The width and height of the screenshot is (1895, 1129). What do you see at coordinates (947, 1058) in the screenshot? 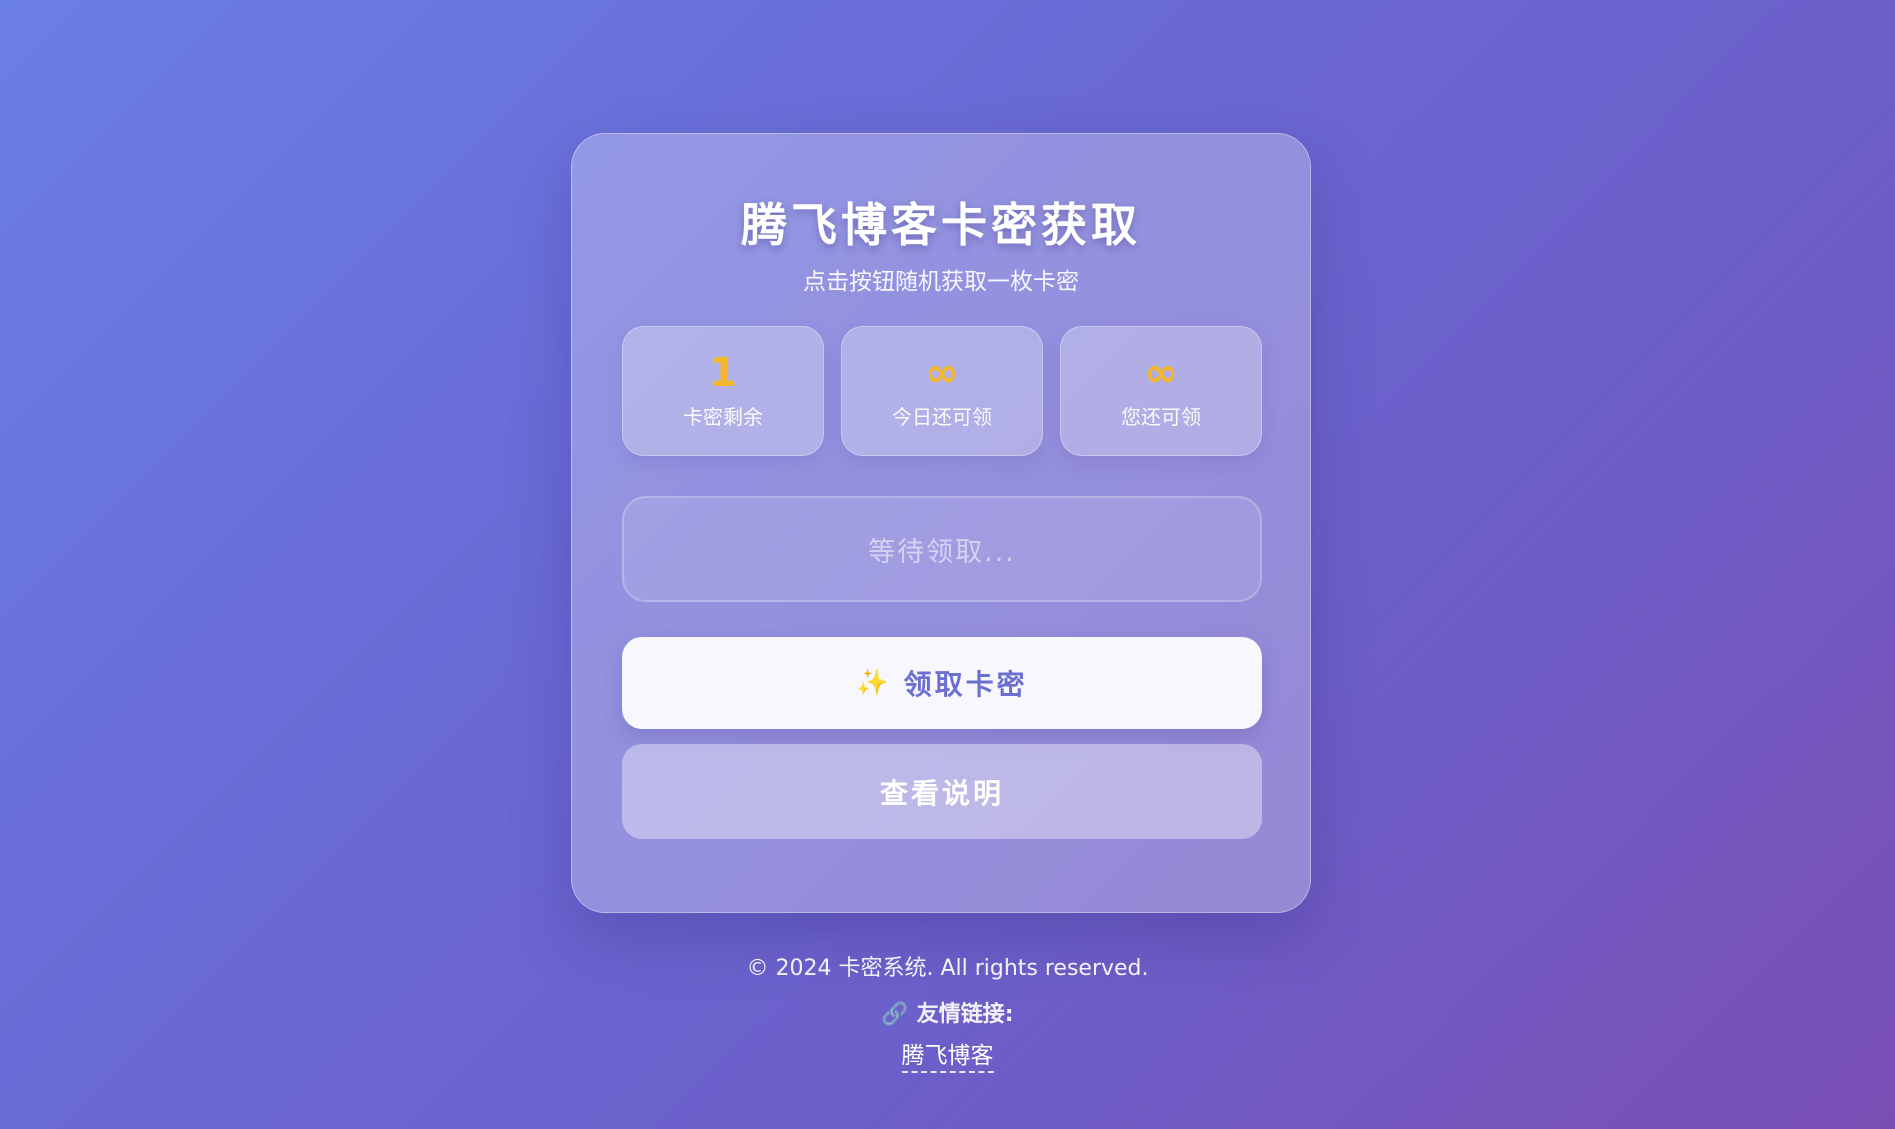
I see `friend-link-tengfei-blog: 腾飞博客` at bounding box center [947, 1058].